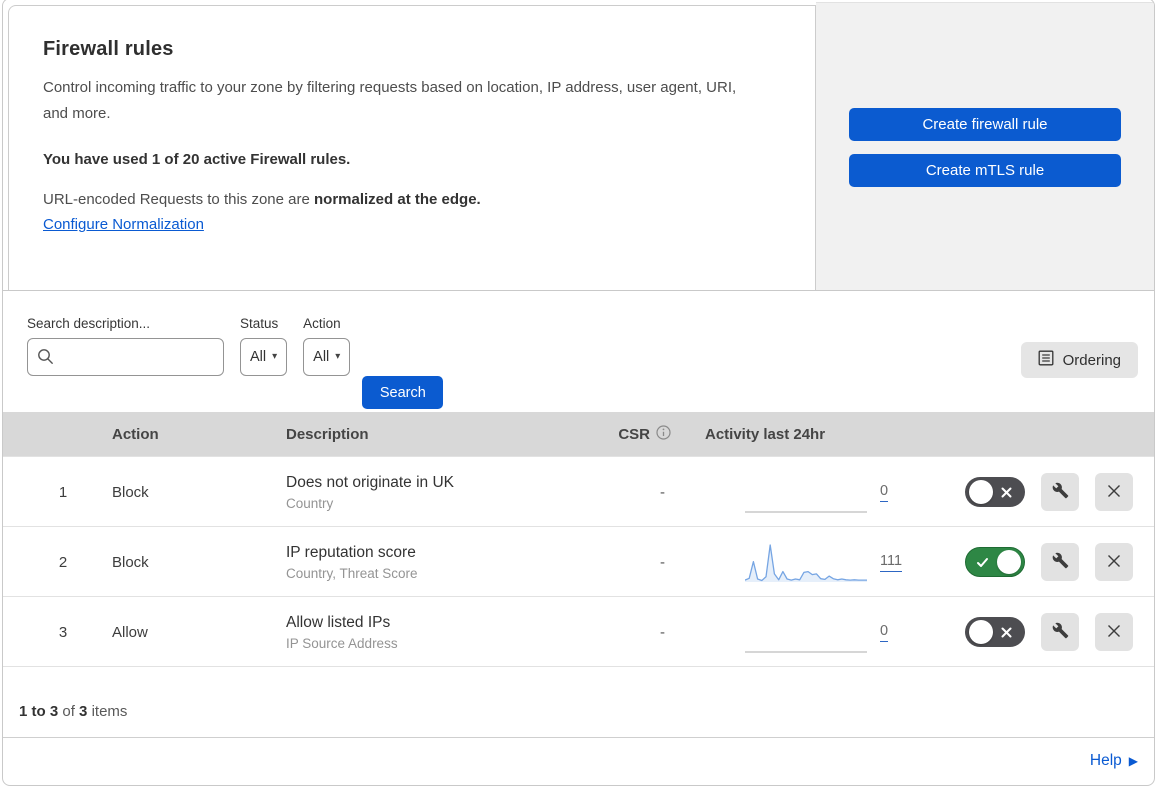 The image size is (1161, 791). I want to click on search-button: Search, so click(403, 392).